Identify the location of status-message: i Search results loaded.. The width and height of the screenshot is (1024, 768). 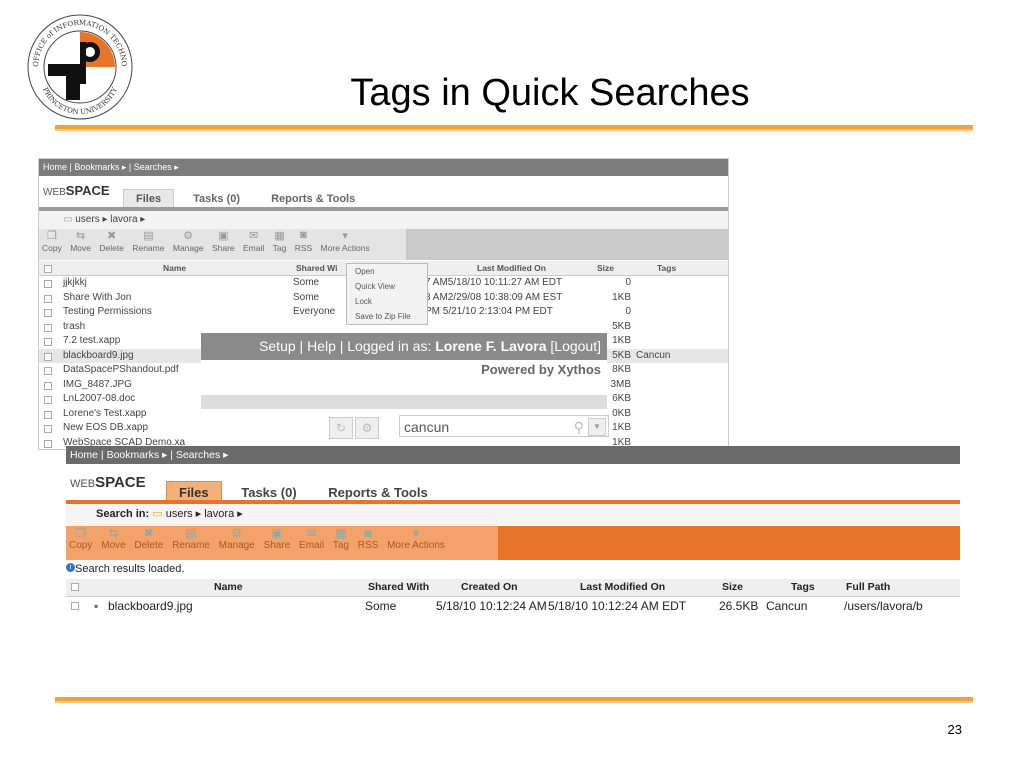
(125, 569).